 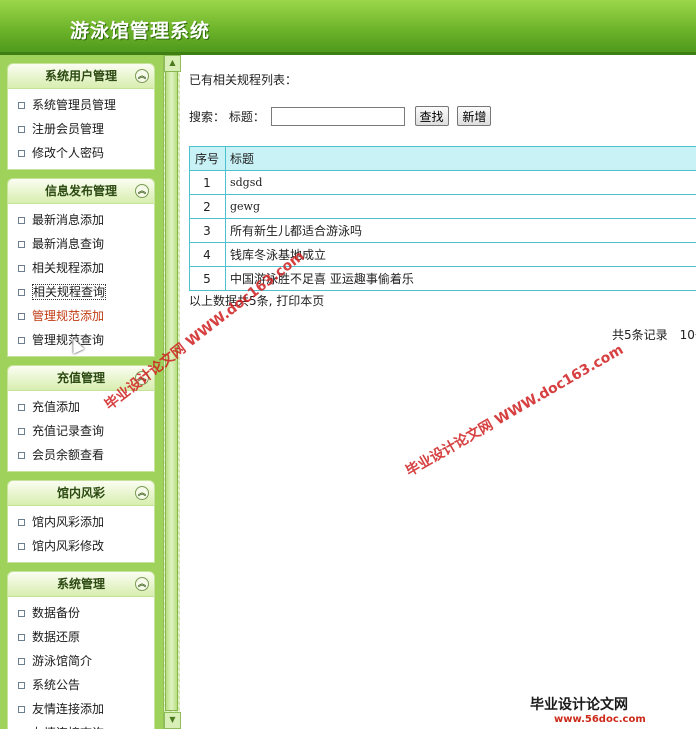 I want to click on watermark-logo: 毕业设计论文网 www.56doc.com, so click(x=588, y=709).